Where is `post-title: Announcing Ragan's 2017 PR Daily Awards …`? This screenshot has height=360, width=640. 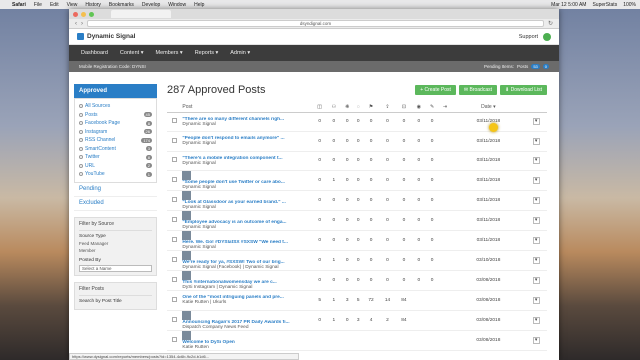 post-title: Announcing Ragan's 2017 PR Daily Awards … is located at coordinates (244, 322).